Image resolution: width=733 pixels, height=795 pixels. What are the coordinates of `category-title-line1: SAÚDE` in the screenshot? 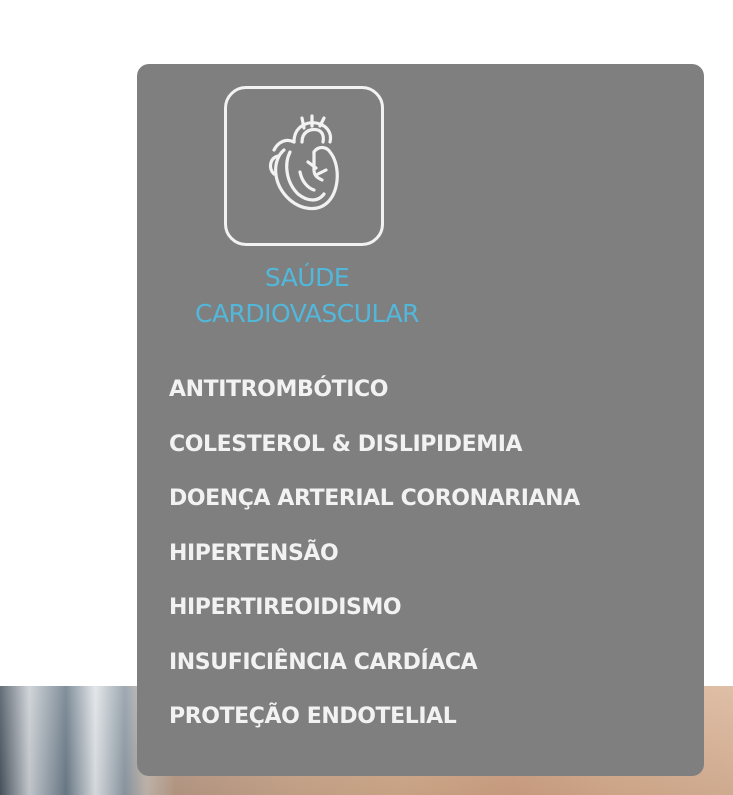 It's located at (307, 277).